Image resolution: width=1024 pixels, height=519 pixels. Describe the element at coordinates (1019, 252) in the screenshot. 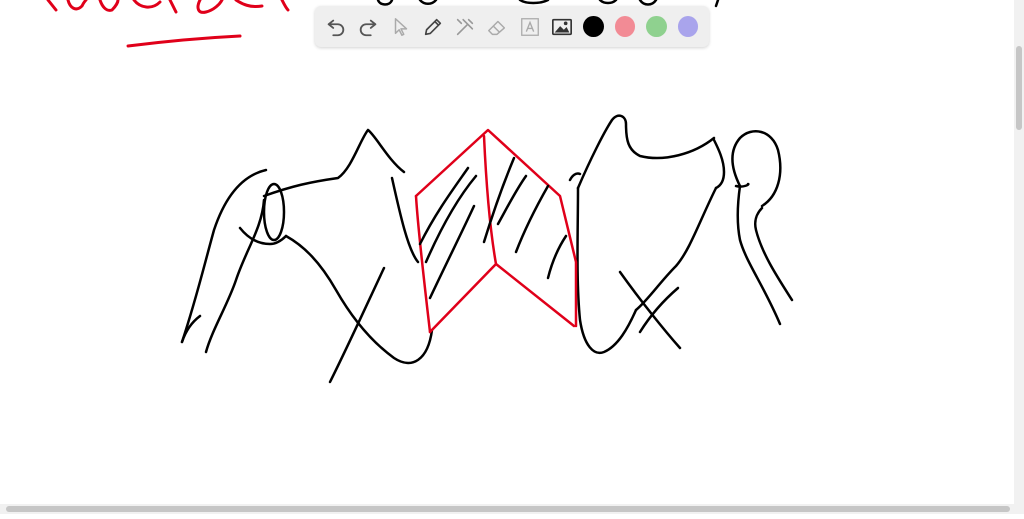

I see `vertical-scrollbar` at that location.